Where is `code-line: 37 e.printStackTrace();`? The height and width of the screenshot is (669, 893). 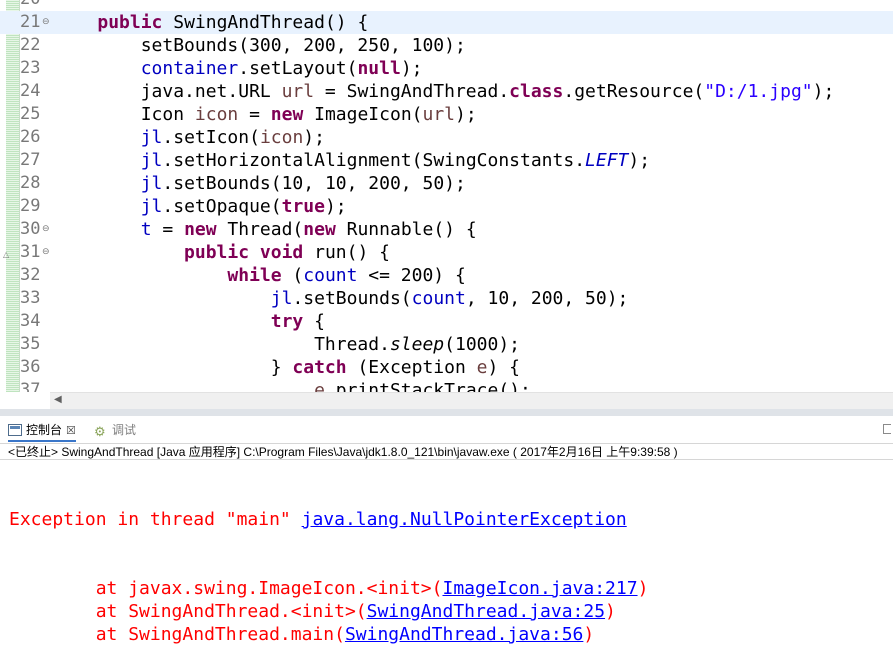 code-line: 37 e.printStackTrace(); is located at coordinates (446, 385).